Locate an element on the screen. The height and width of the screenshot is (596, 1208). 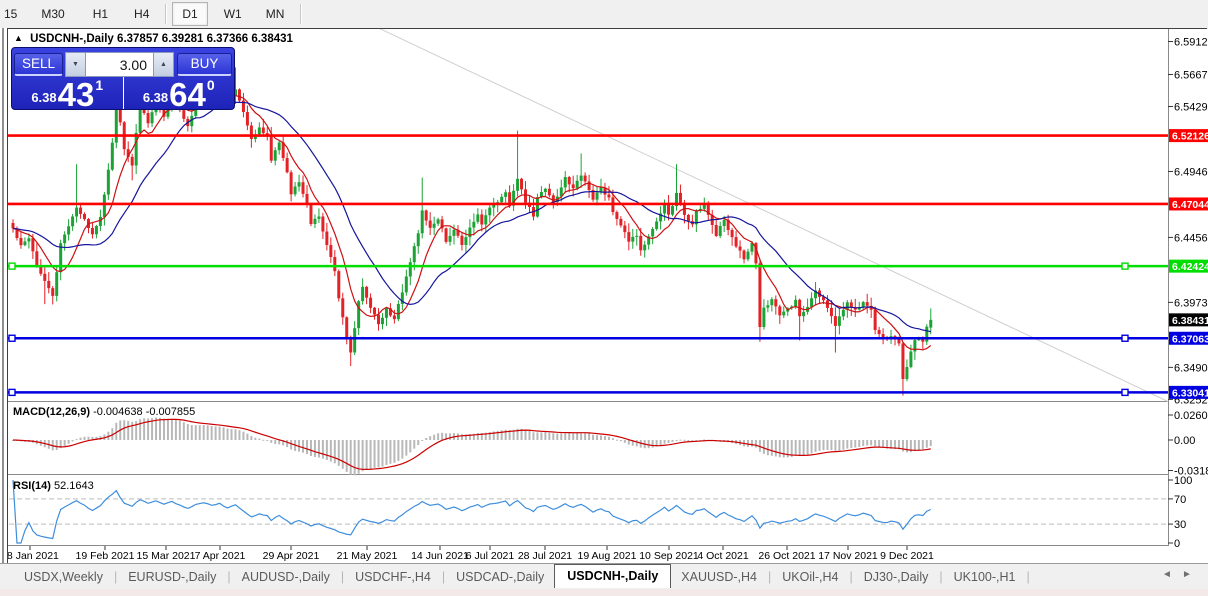
up-arrow-icon: ▲ is located at coordinates (163, 64).